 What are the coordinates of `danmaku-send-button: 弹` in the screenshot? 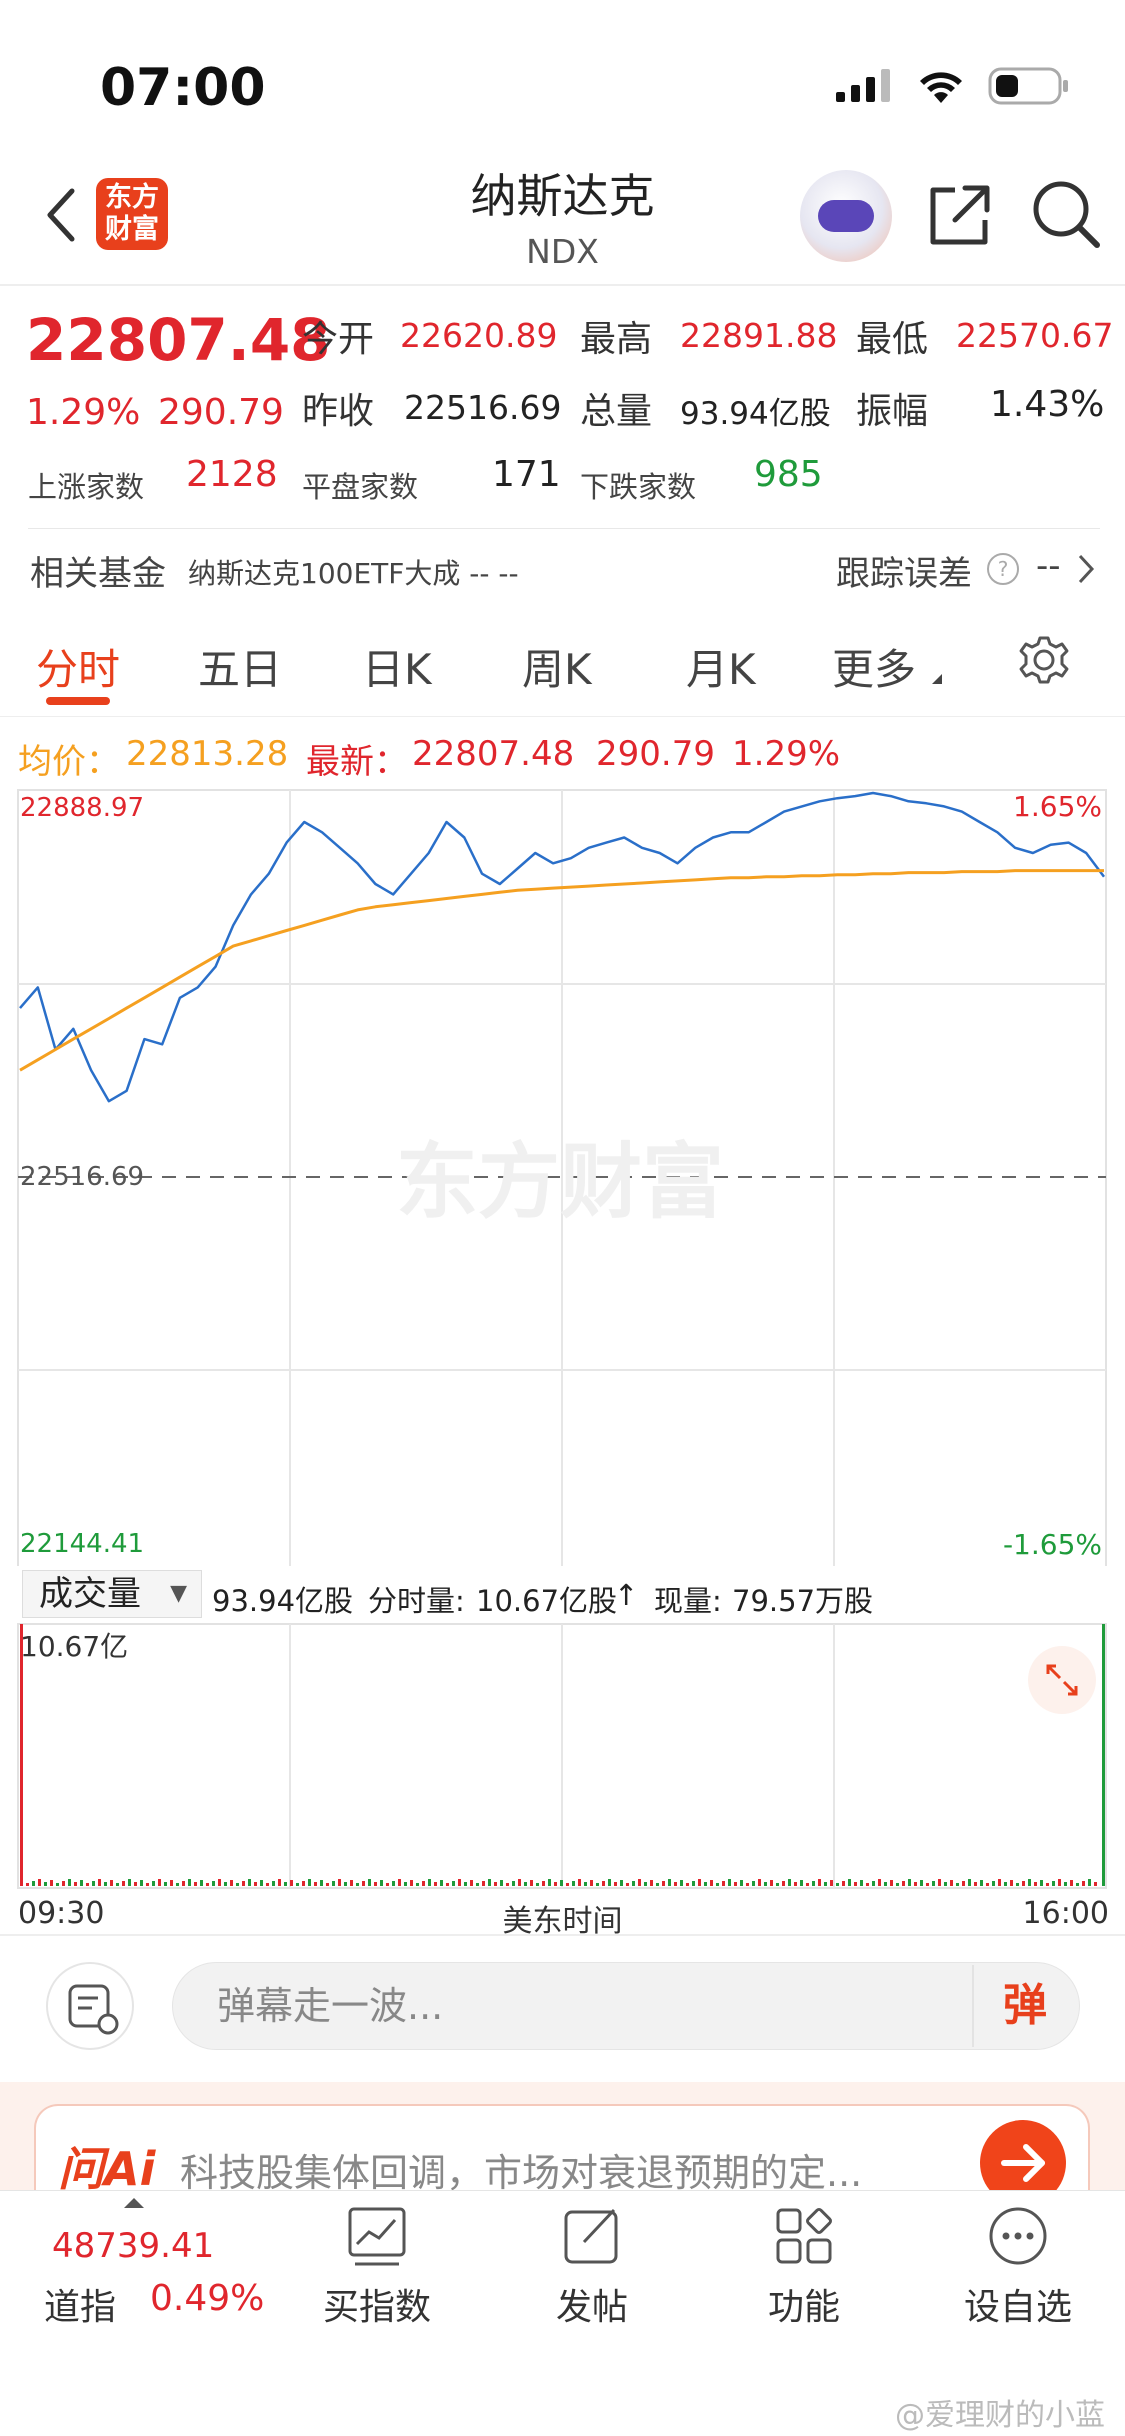 It's located at (1024, 2006).